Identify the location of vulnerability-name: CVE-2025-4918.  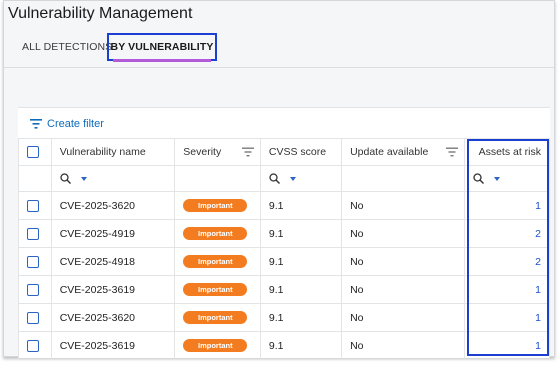
(113, 261).